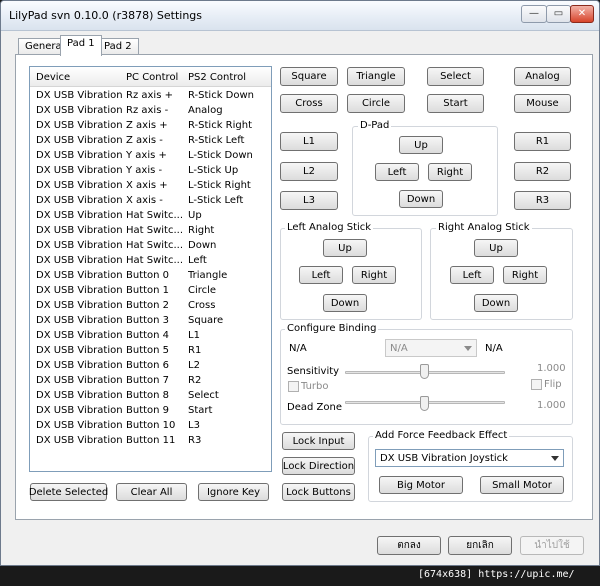  I want to click on delete-selected-button: Delete Selected, so click(68, 492).